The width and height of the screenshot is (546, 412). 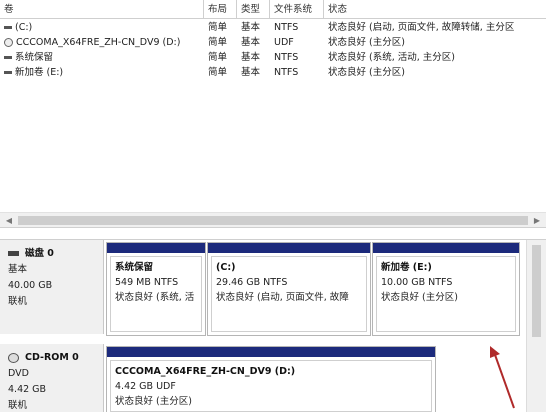 What do you see at coordinates (13, 357) in the screenshot?
I see `cd-rom-icon` at bounding box center [13, 357].